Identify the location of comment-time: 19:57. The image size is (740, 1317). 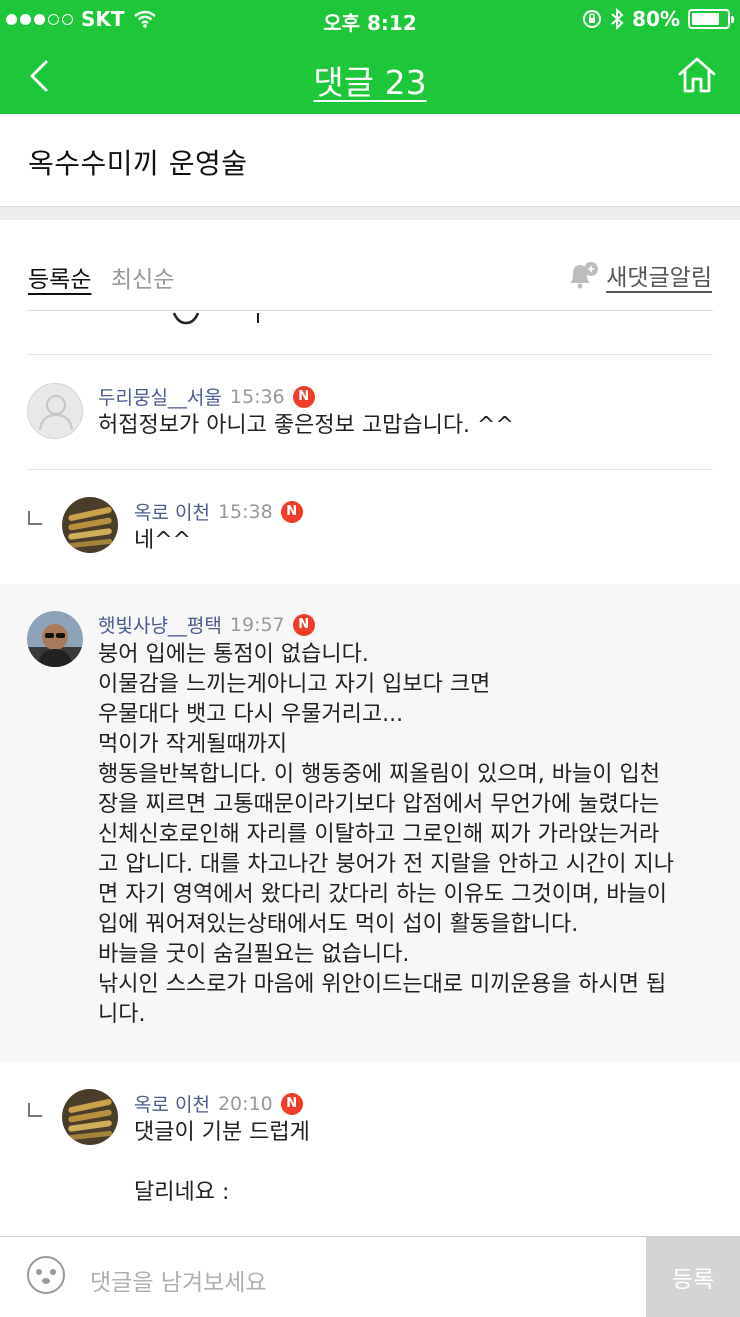
(257, 624).